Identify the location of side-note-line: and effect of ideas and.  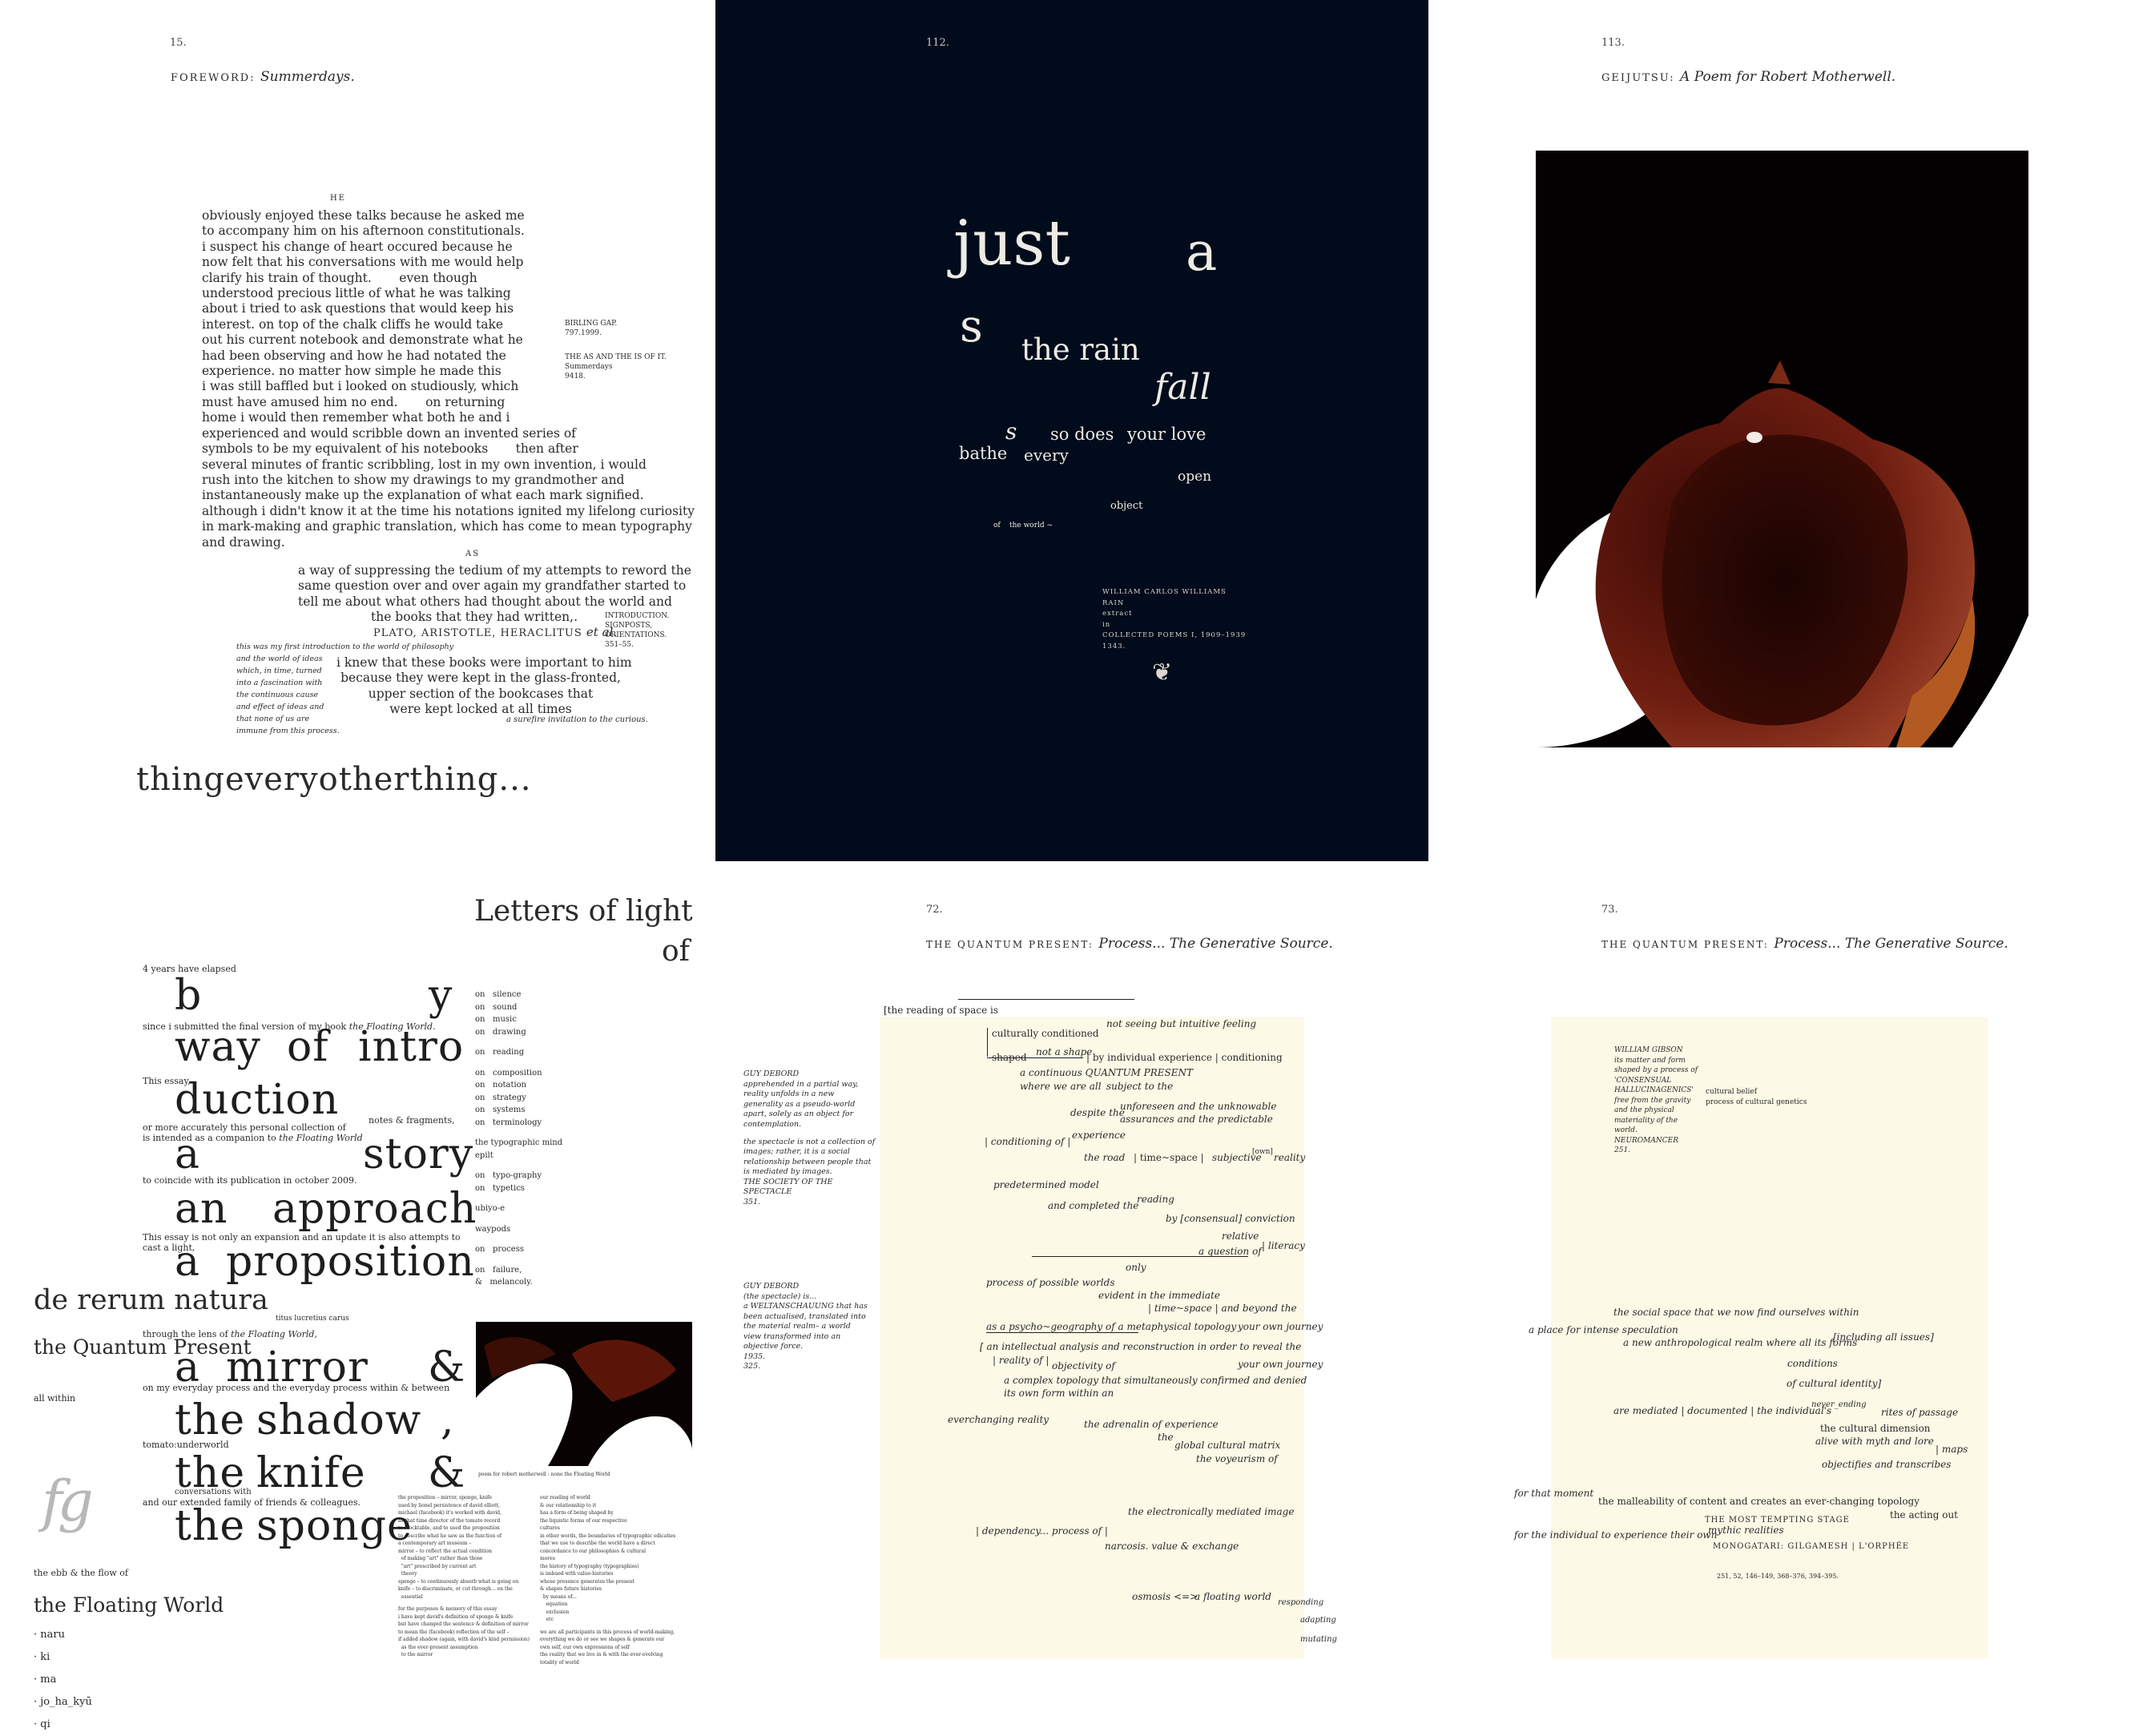
(280, 707).